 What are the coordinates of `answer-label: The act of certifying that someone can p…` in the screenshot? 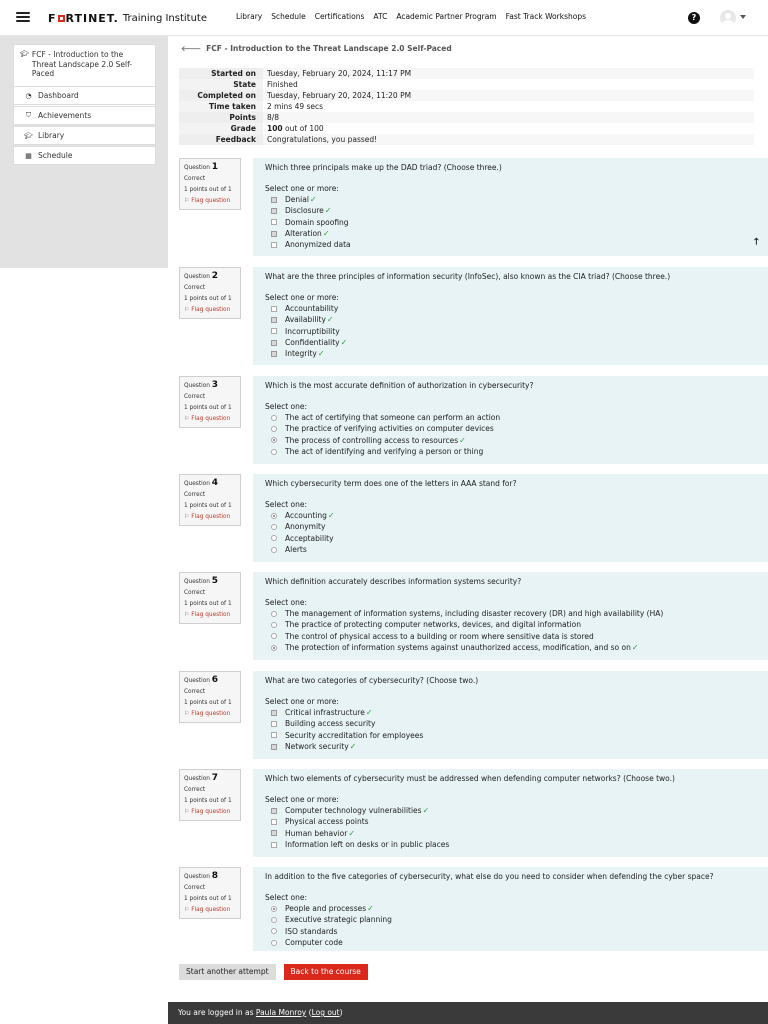 It's located at (393, 418).